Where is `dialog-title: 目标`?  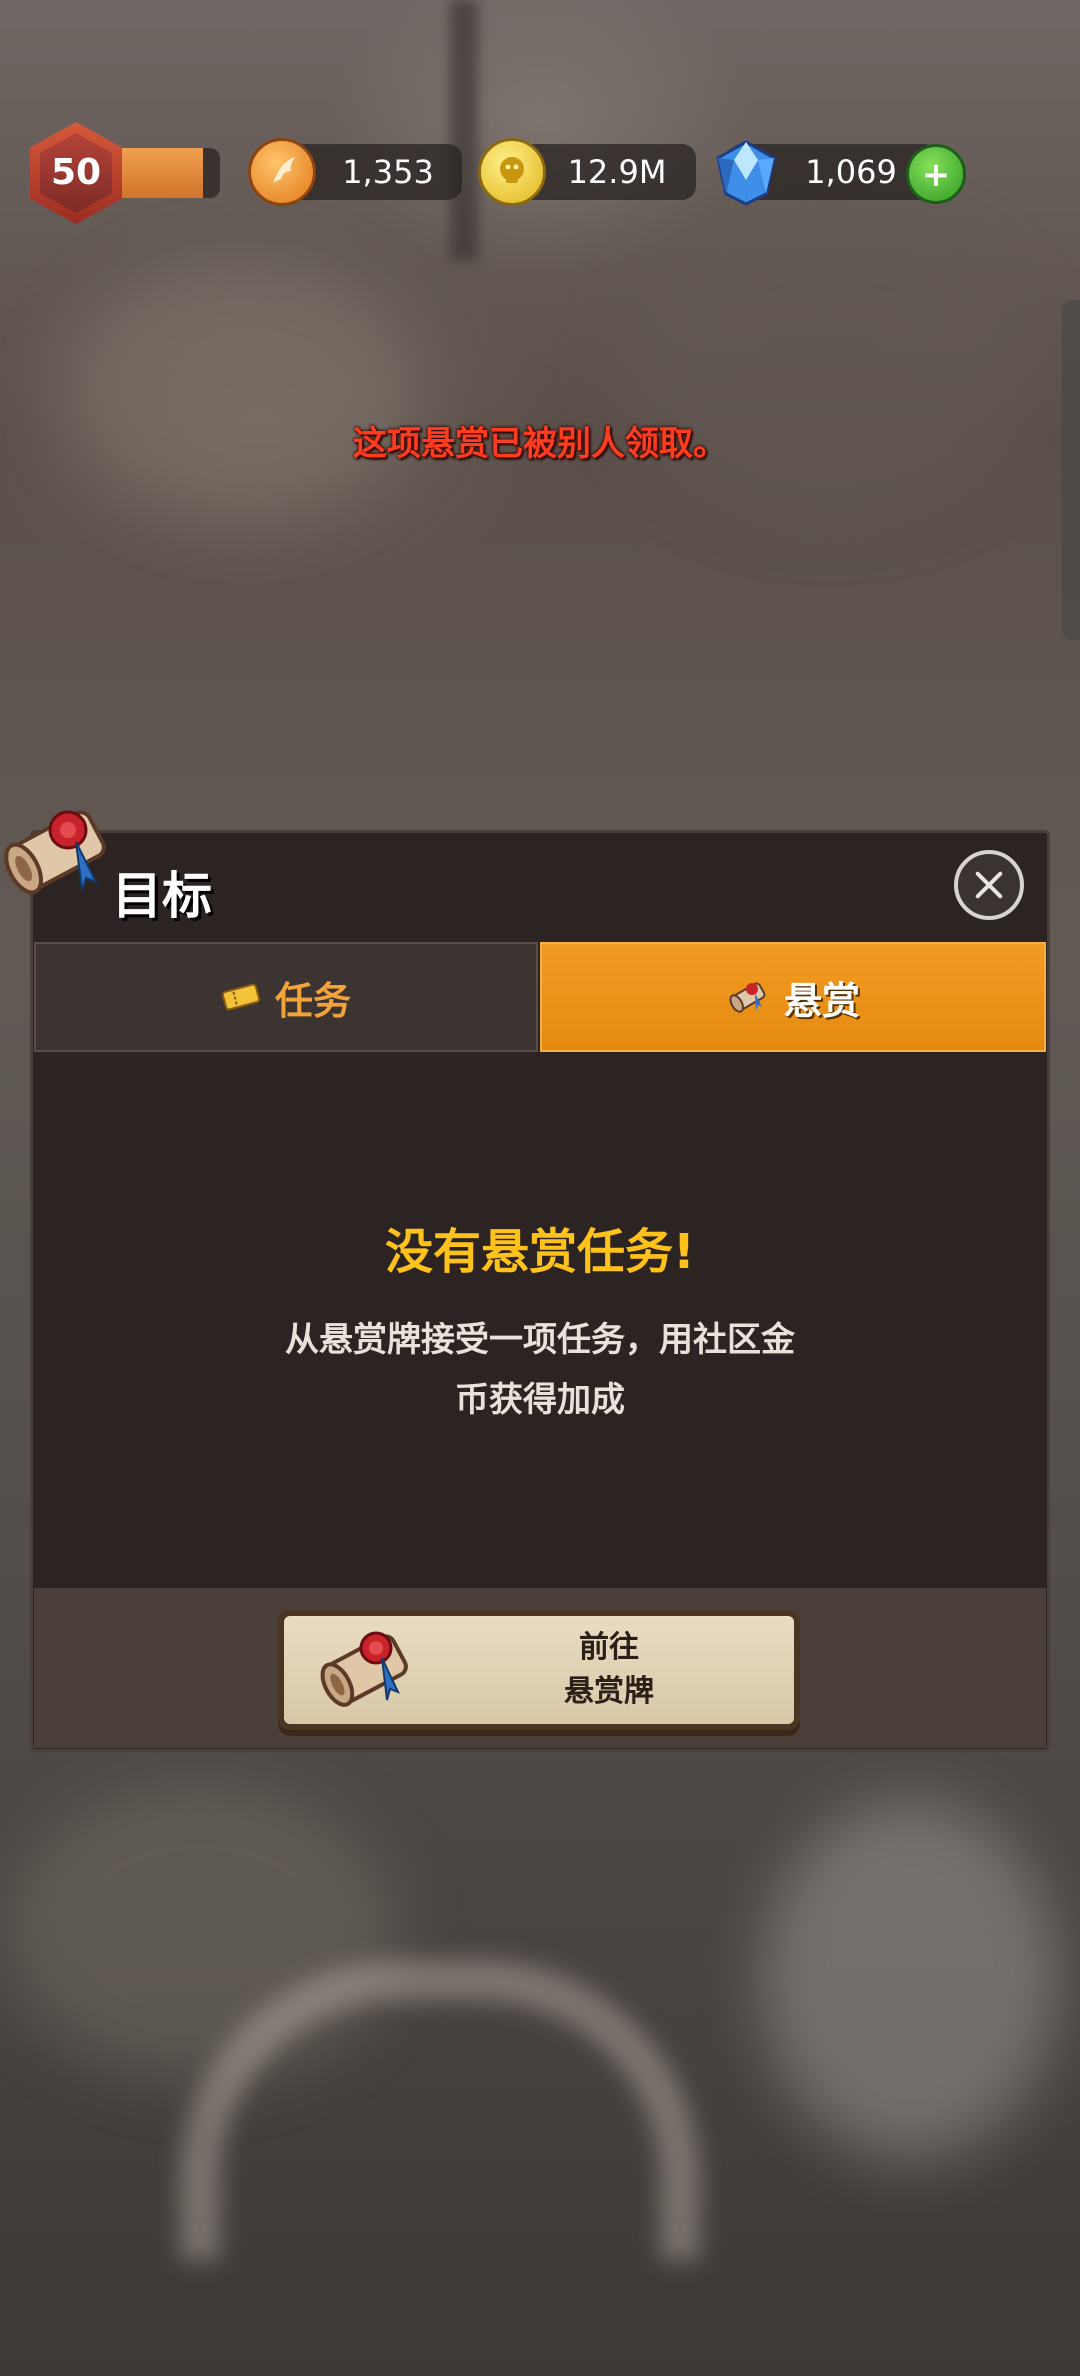 dialog-title: 目标 is located at coordinates (162, 896).